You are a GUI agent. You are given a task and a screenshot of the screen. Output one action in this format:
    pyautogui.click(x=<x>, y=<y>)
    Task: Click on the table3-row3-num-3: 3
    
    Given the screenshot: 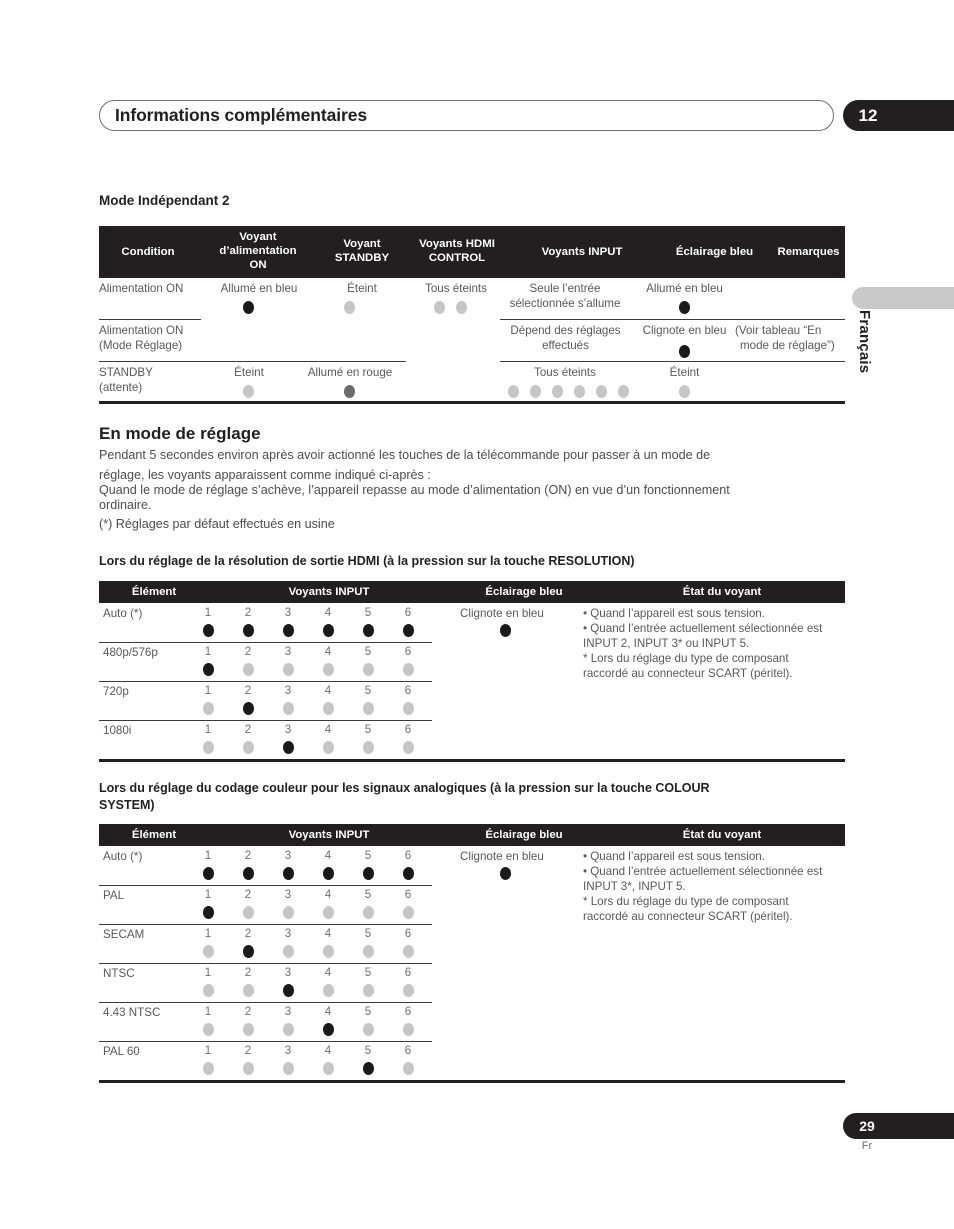 What is the action you would take?
    pyautogui.click(x=288, y=933)
    